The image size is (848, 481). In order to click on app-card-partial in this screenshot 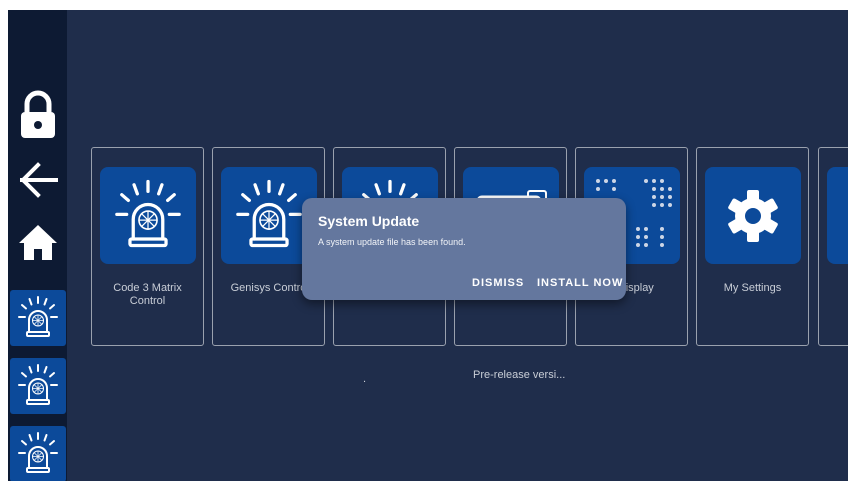, I will do `click(833, 246)`.